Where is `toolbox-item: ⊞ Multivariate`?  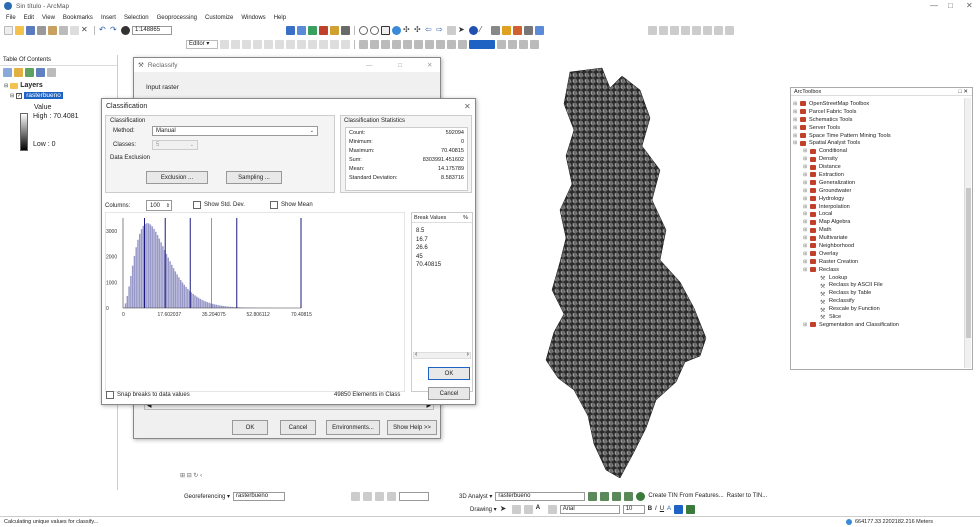
toolbox-item: ⊞ Multivariate is located at coordinates (877, 238).